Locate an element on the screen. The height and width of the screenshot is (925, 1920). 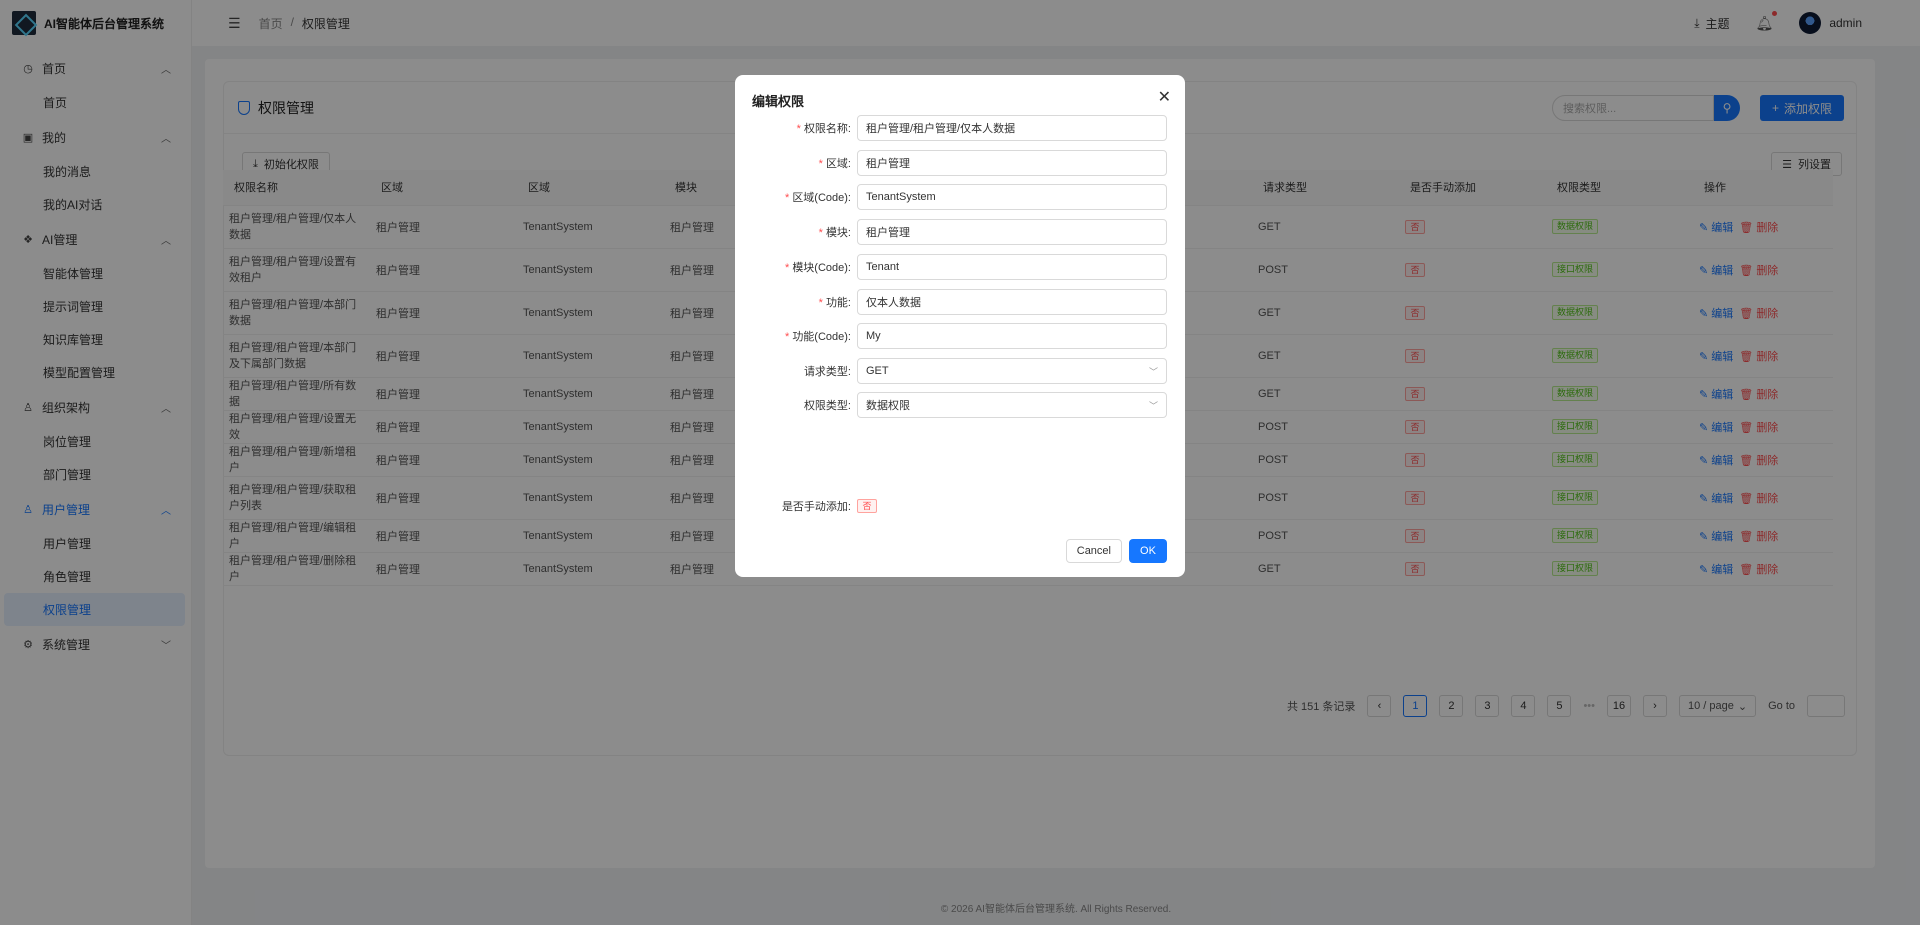
ok-button: OK is located at coordinates (1148, 551).